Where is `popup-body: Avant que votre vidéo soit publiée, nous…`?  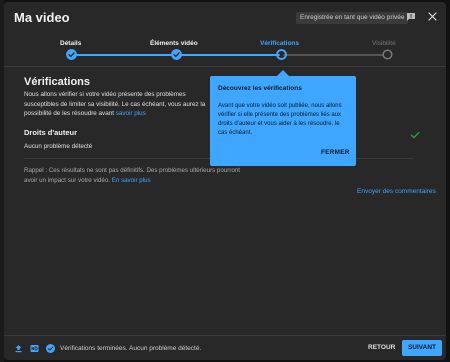 popup-body: Avant que votre vidéo soit publiée, nous… is located at coordinates (280, 119).